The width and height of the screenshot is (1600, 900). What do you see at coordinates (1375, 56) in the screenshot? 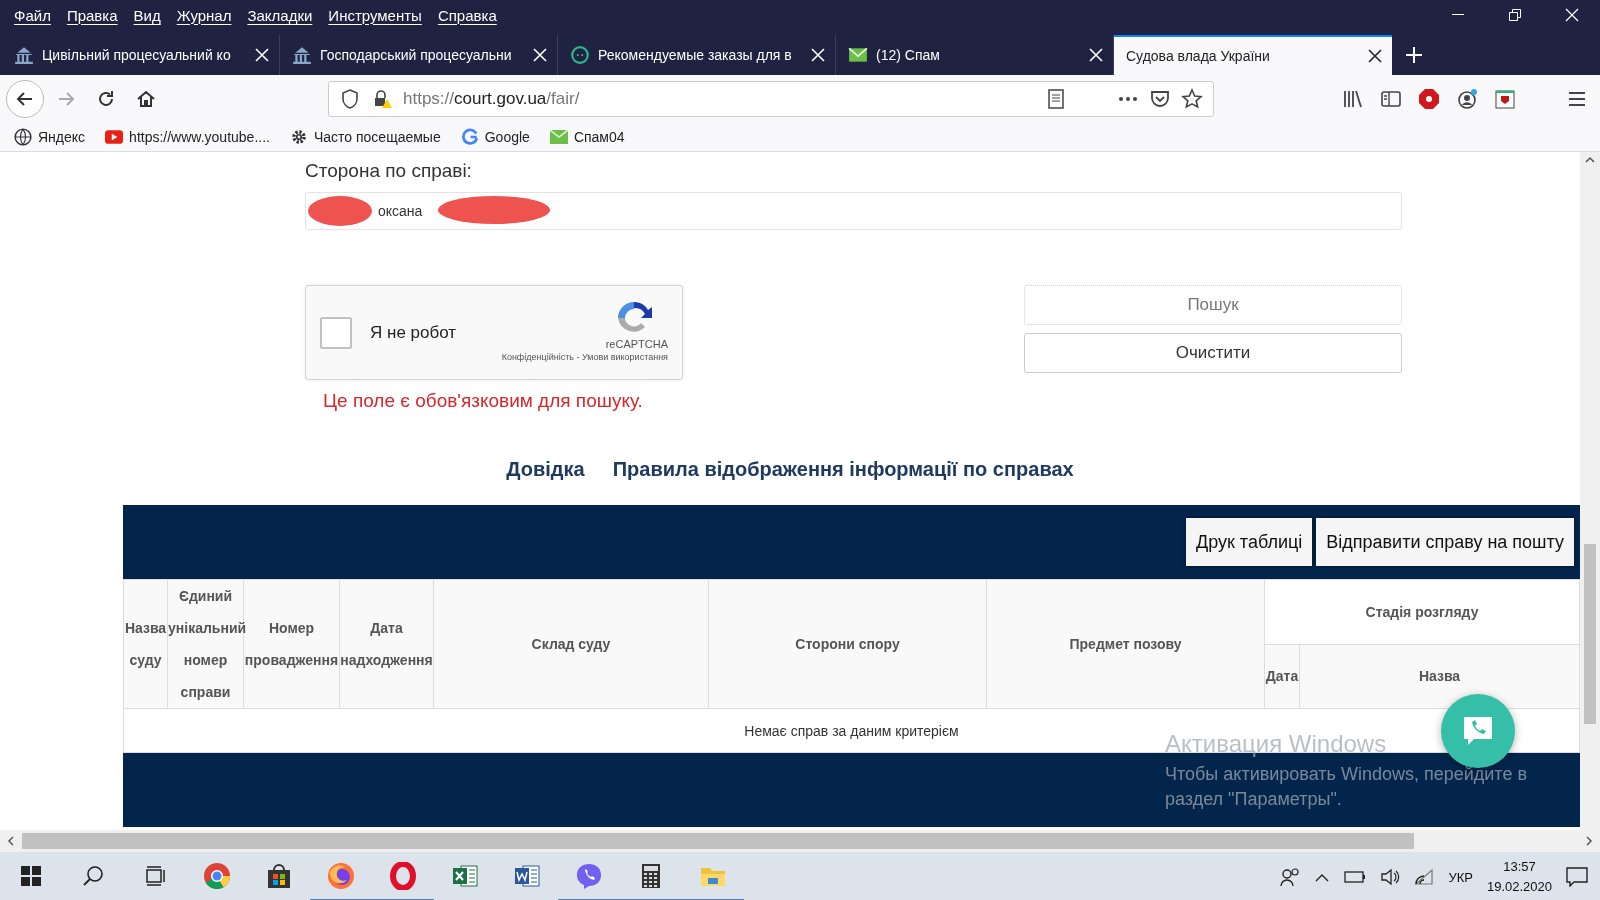
I see `close-icon` at bounding box center [1375, 56].